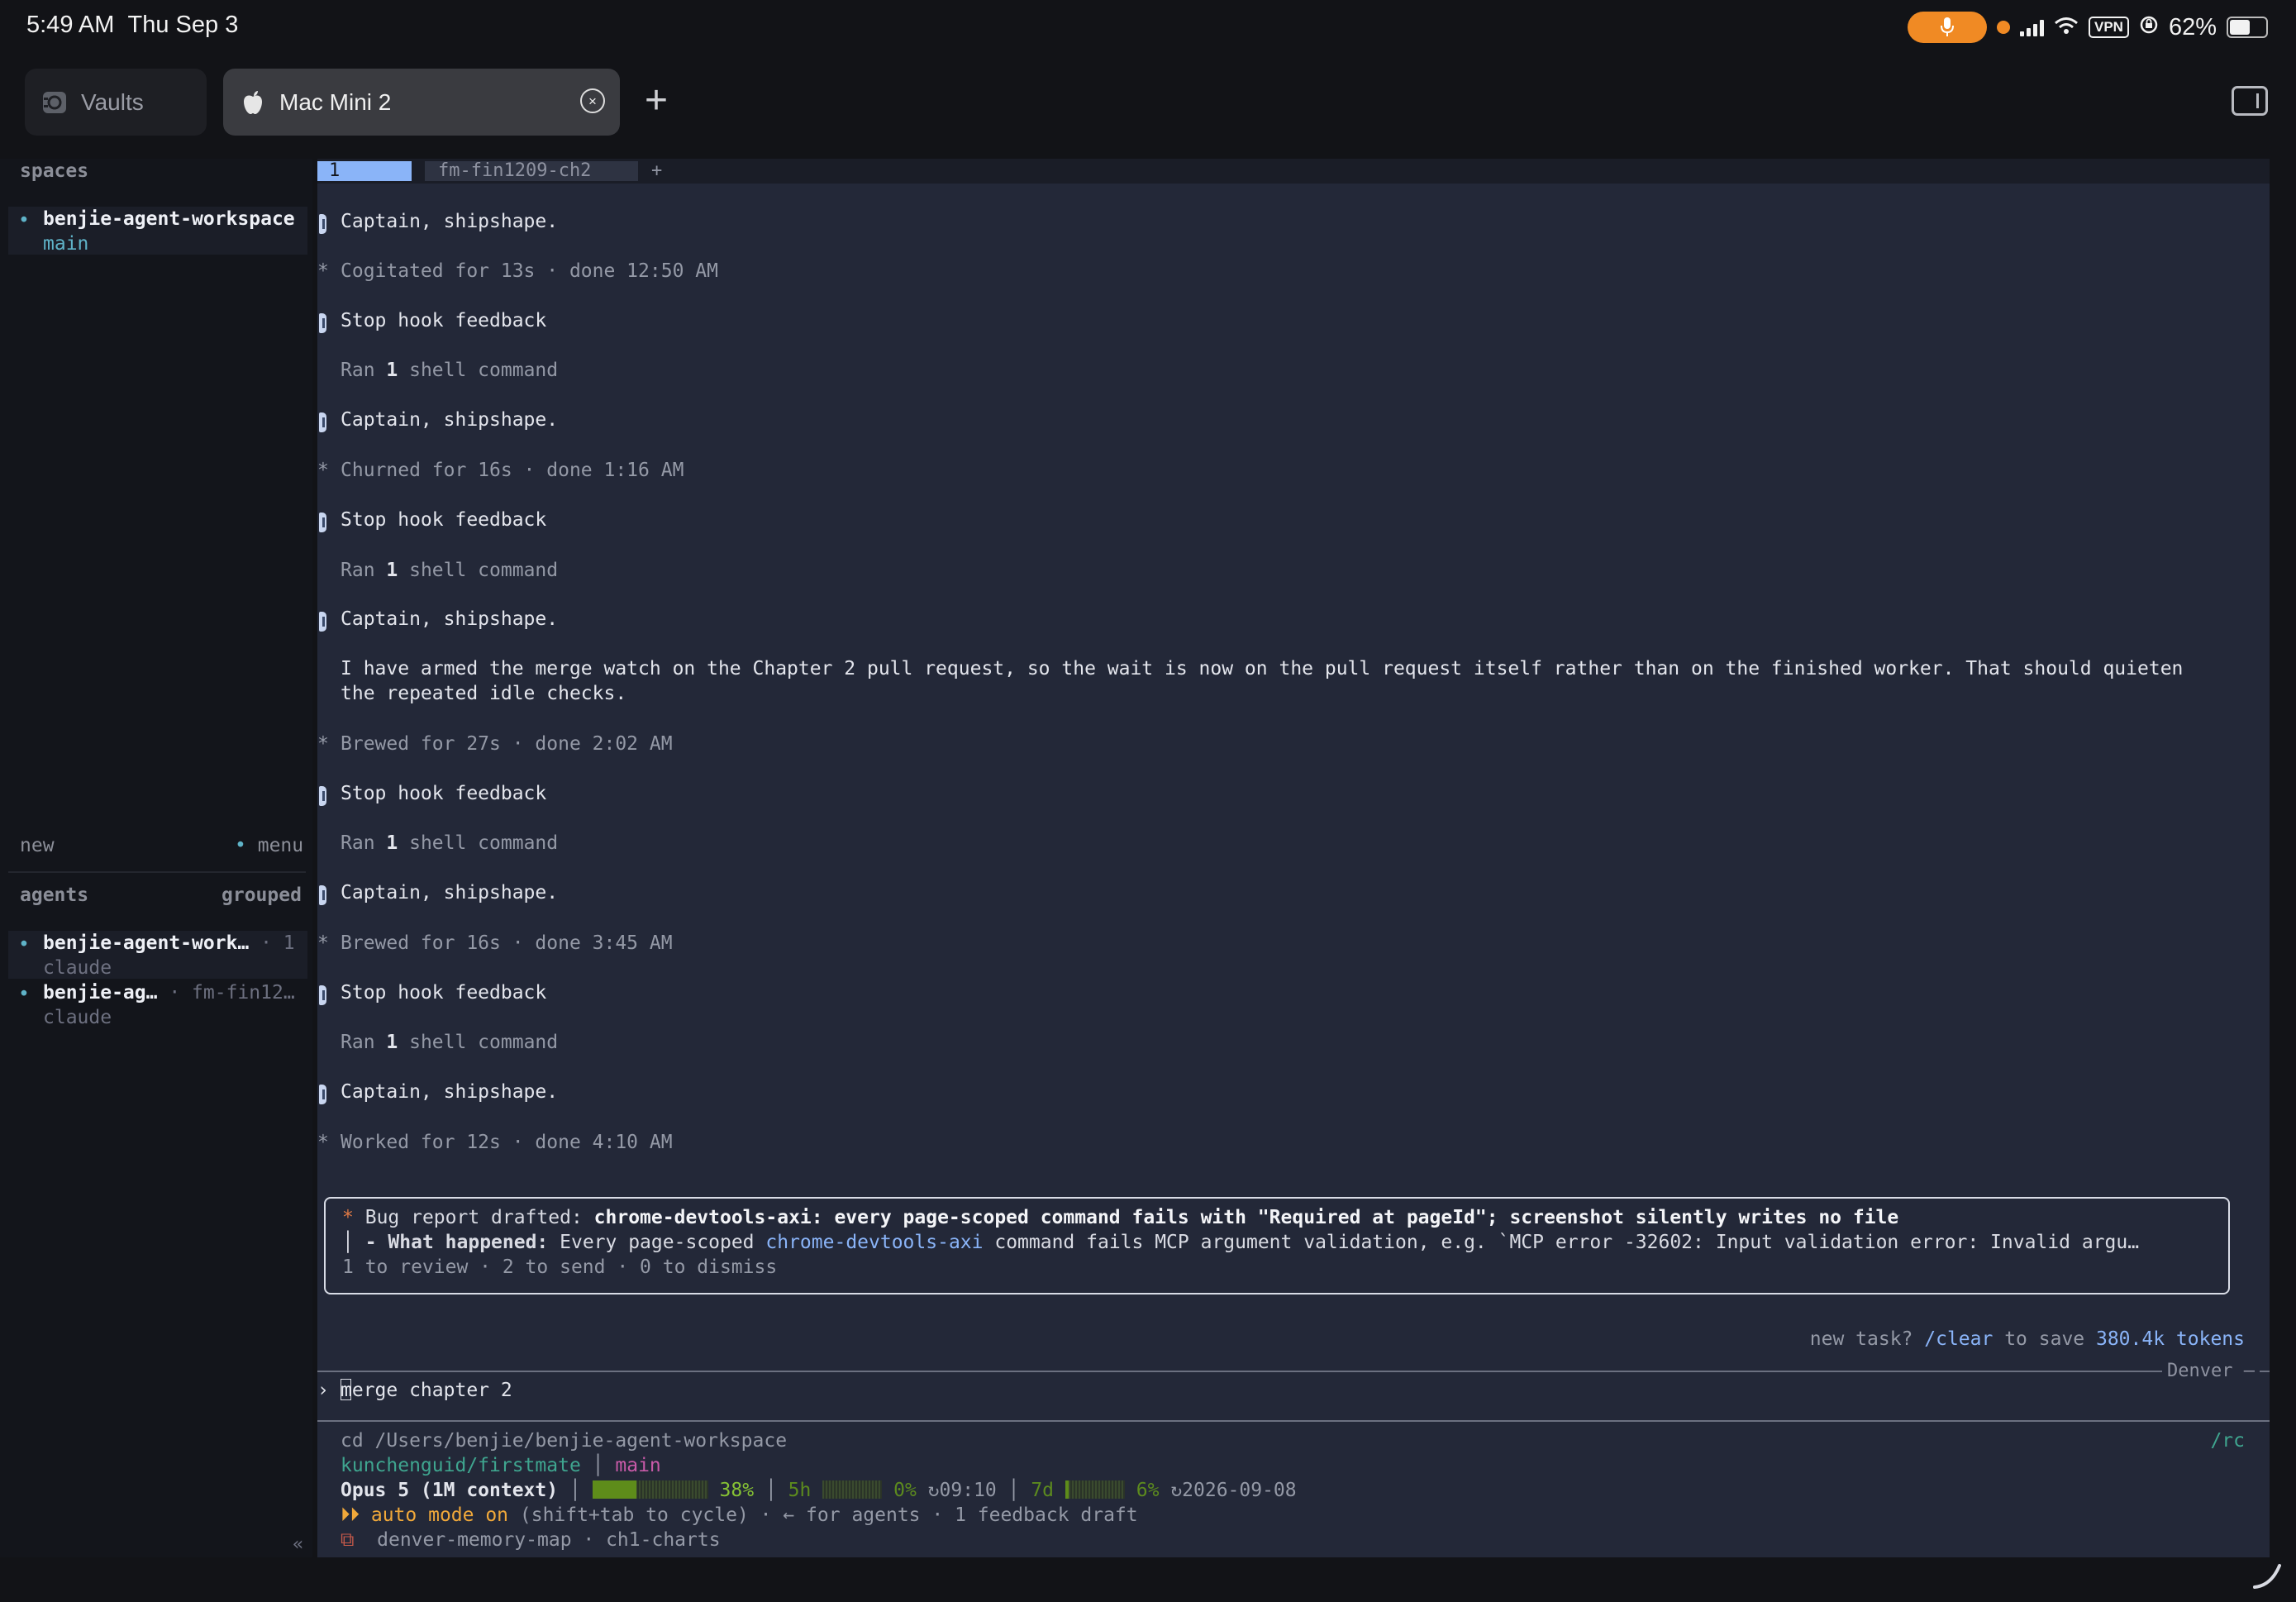 The width and height of the screenshot is (2296, 1602). I want to click on tasks-list: denver-memory-map · ch1-charts, so click(548, 1540).